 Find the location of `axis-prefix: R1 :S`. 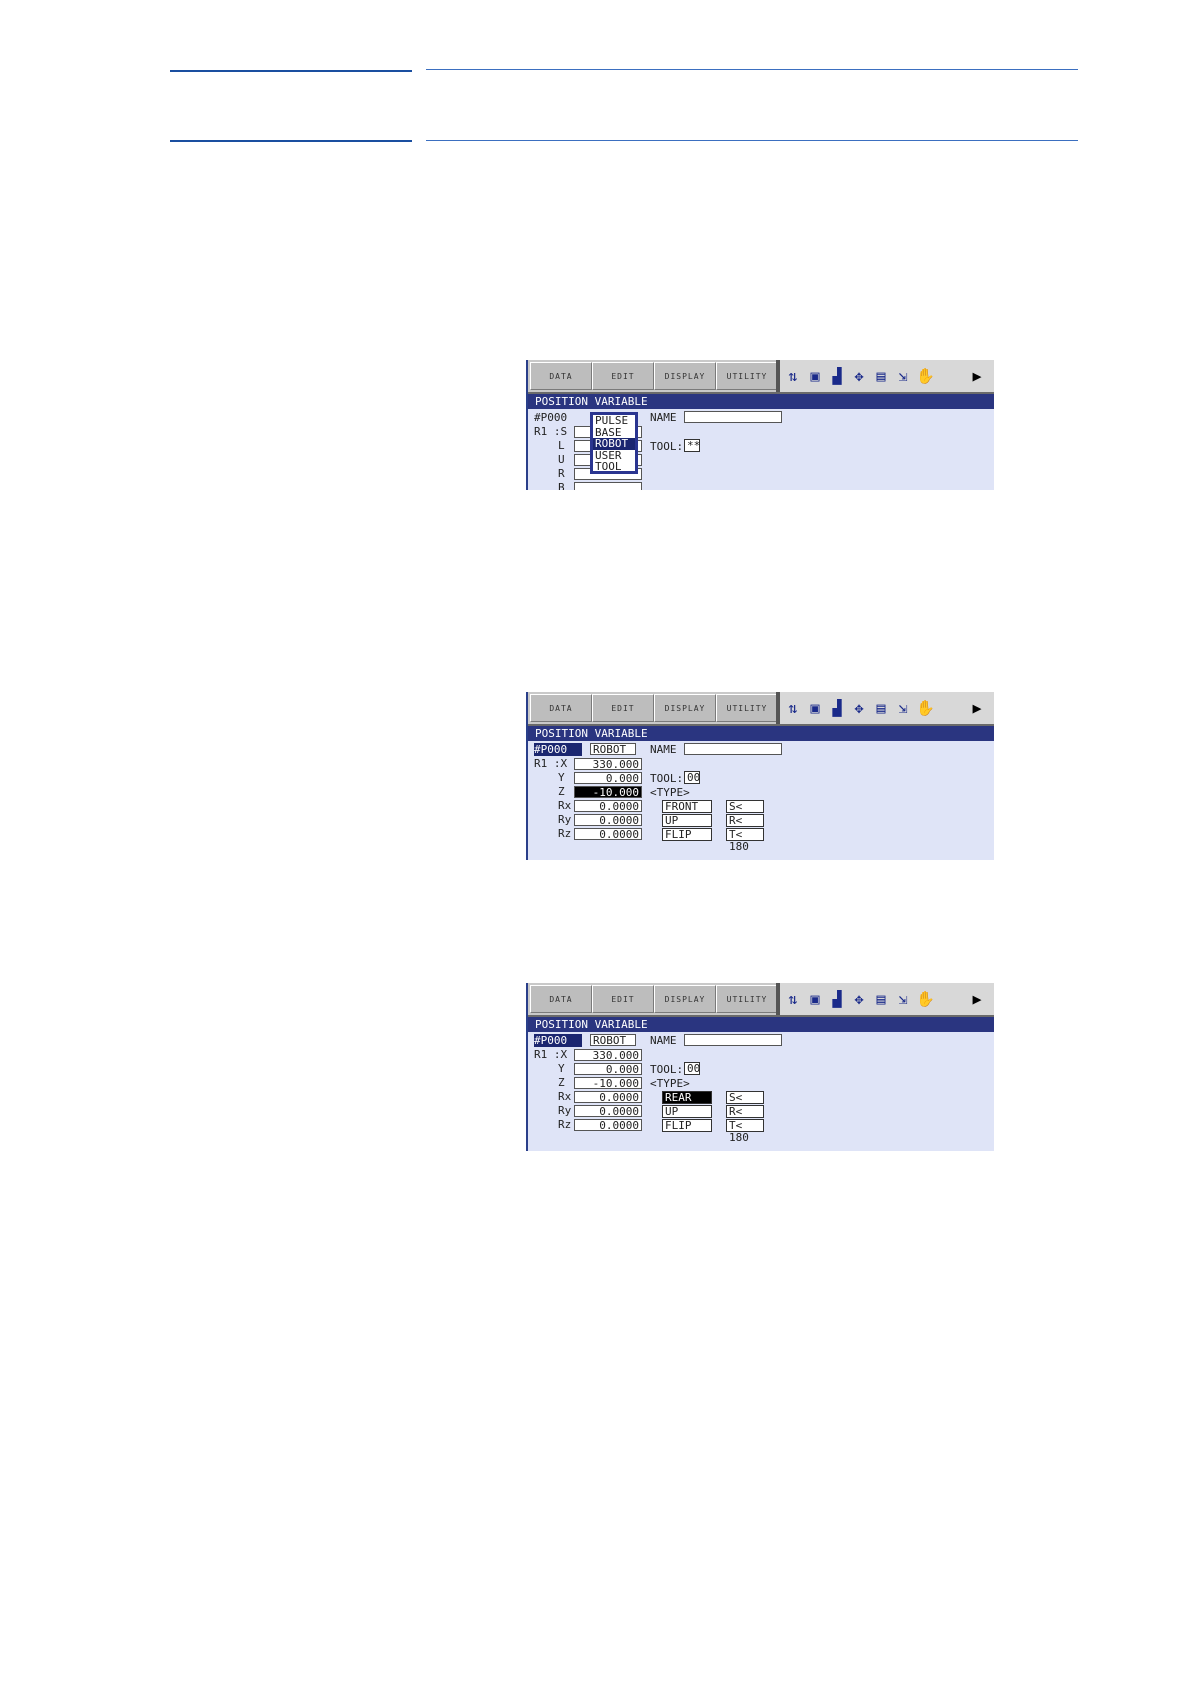

axis-prefix: R1 :S is located at coordinates (551, 431).